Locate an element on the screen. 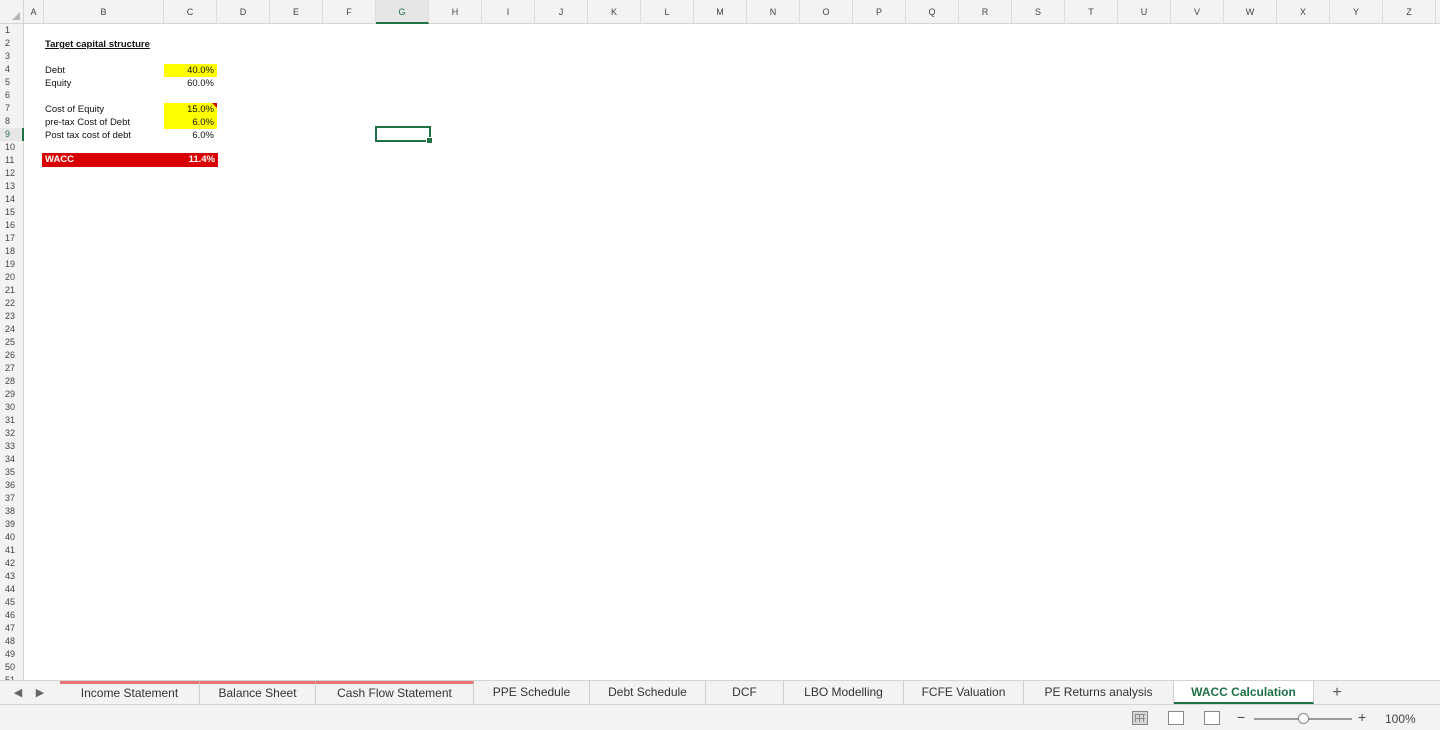  debt-value-cell: 40.0% is located at coordinates (190, 70).